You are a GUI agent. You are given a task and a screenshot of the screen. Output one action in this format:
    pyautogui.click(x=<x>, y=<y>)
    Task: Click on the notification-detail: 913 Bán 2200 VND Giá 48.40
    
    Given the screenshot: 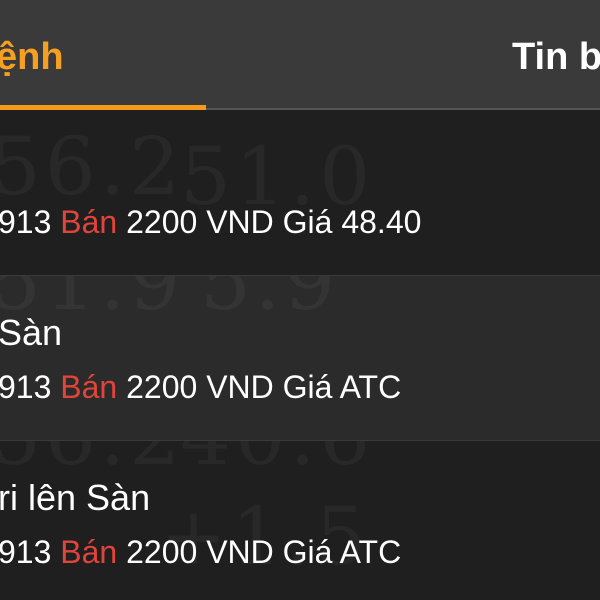 What is the action you would take?
    pyautogui.click(x=210, y=222)
    